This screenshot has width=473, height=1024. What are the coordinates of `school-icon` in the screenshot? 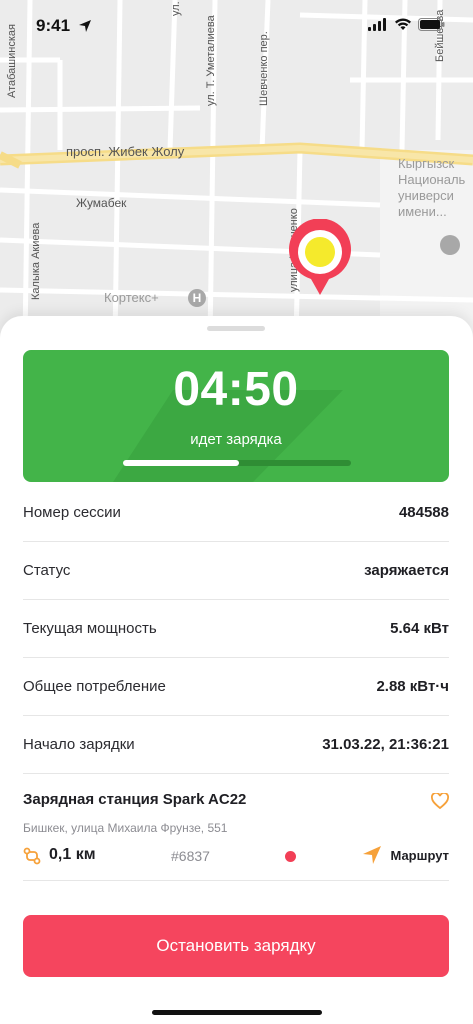 It's located at (450, 245).